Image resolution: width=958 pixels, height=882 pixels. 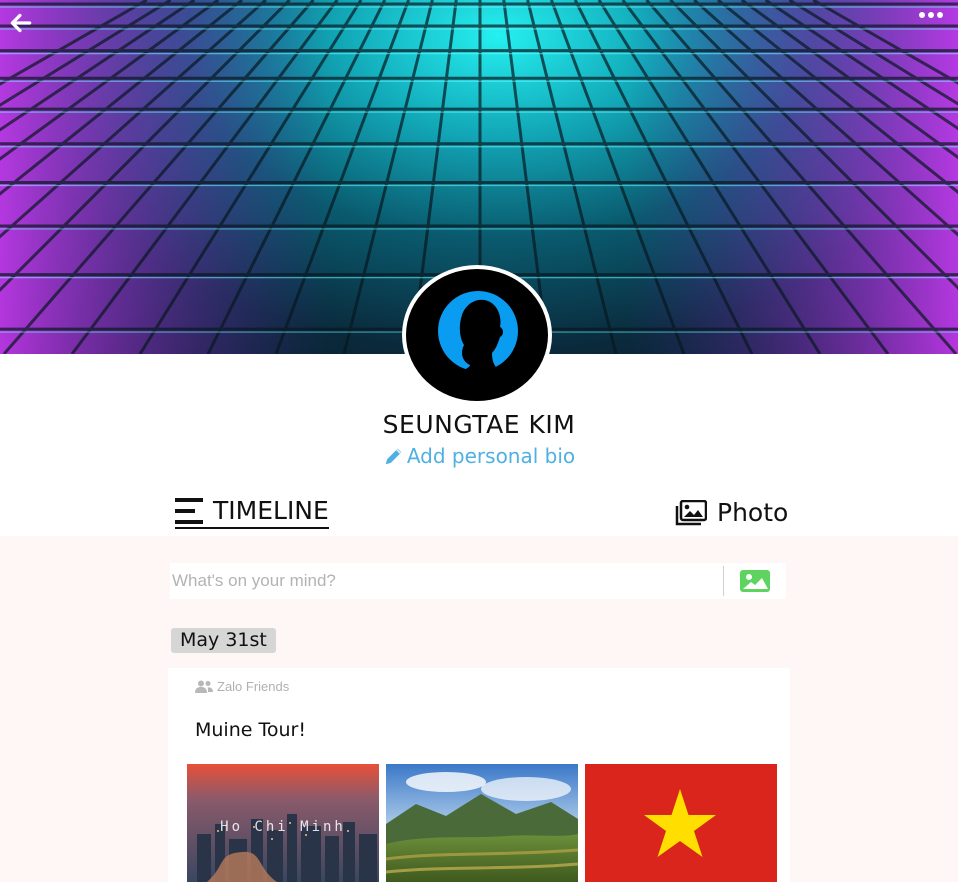 I want to click on back-button, so click(x=23, y=25).